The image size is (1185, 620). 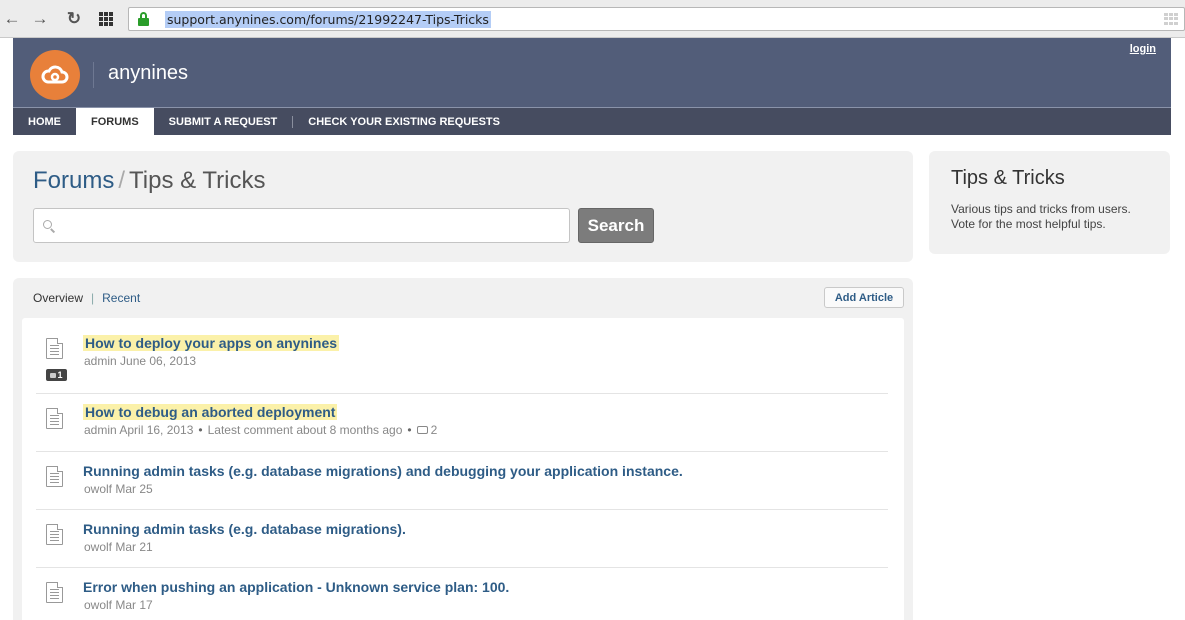 I want to click on search-panel: Forums / Tips & Tricks Search, so click(x=463, y=206).